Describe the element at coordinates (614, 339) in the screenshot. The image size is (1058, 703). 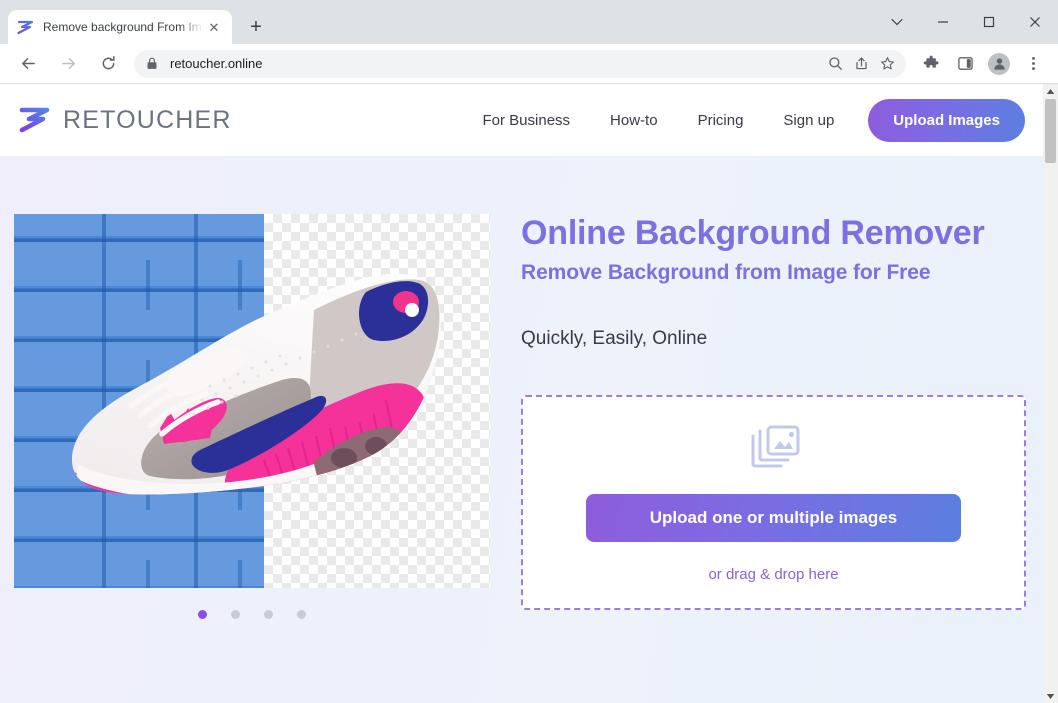
I see `hero-tagline: Quickly, Easily, Online` at that location.